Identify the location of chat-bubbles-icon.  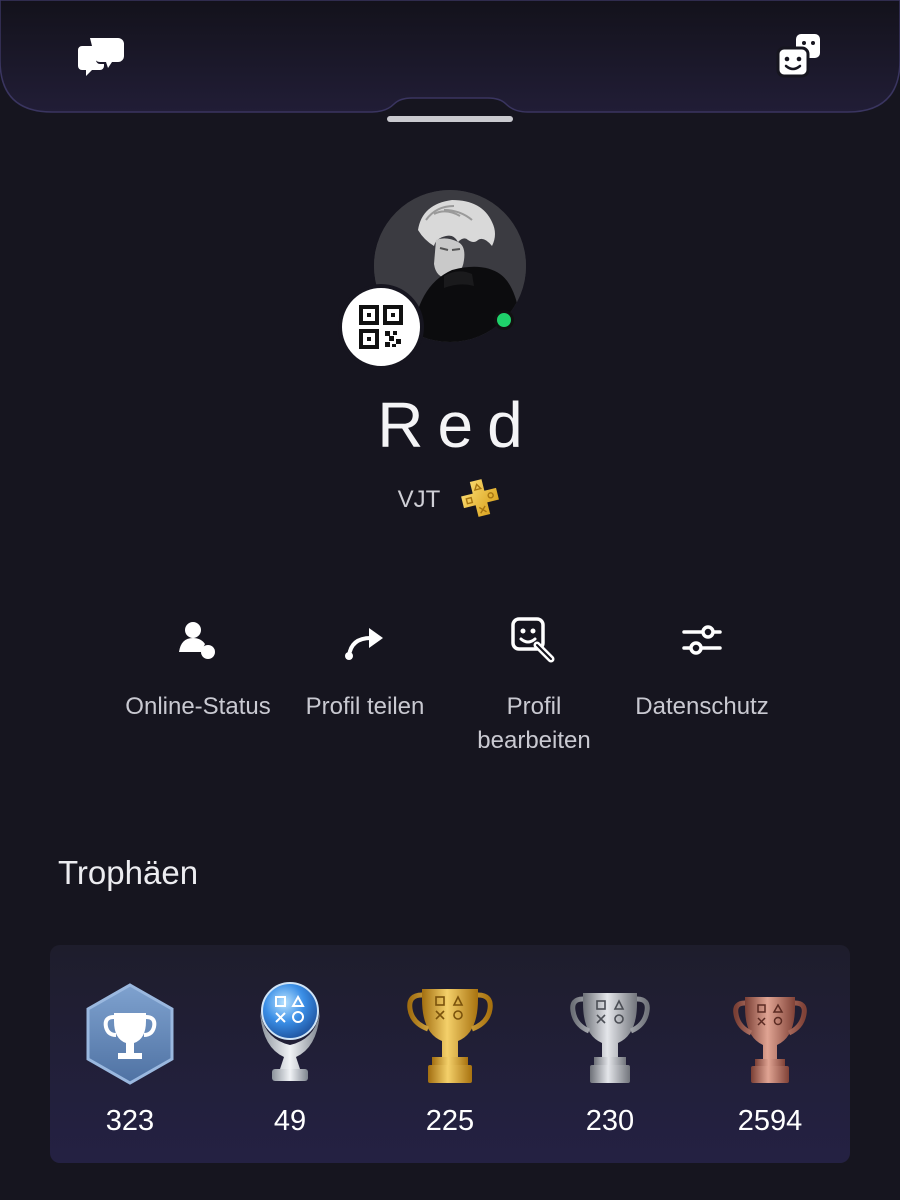
(101, 55).